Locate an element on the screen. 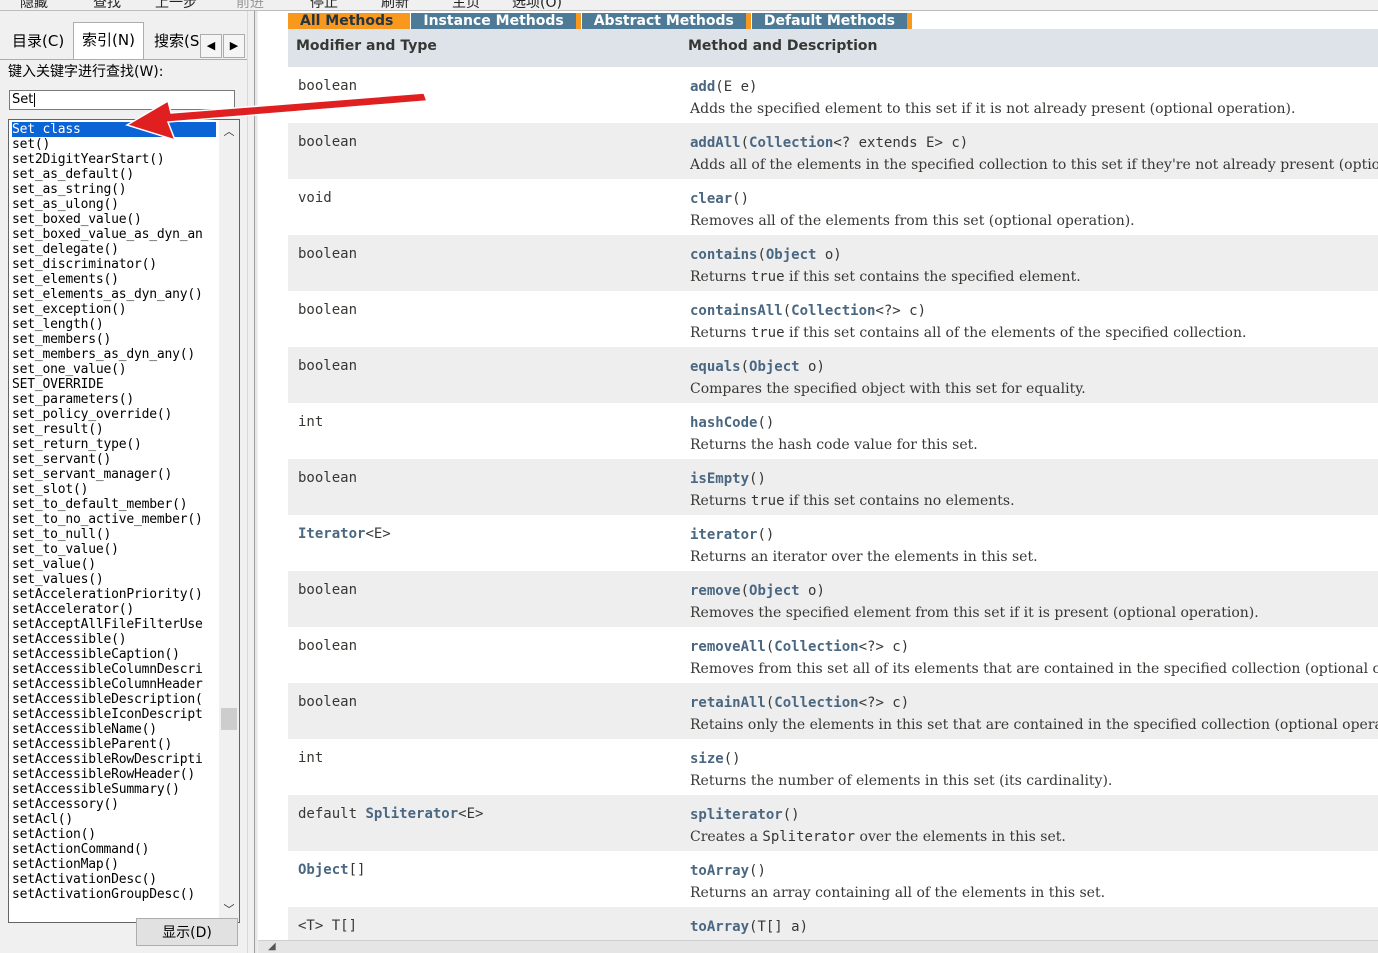 The width and height of the screenshot is (1378, 953). index-list-item: set_one_value() is located at coordinates (114, 369).